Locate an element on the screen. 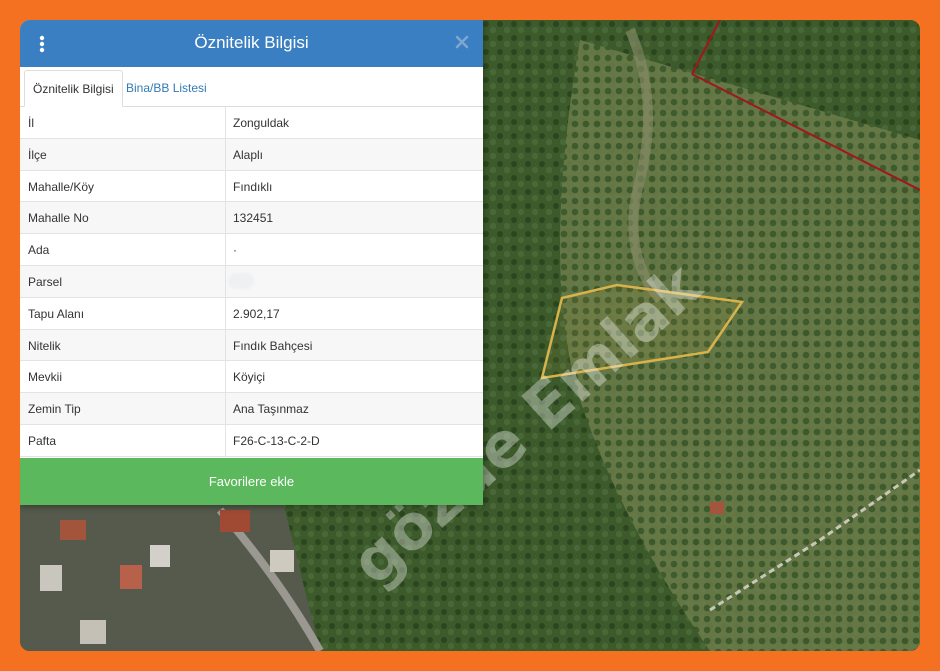 This screenshot has height=671, width=940. row-value: Fındık Bahçesi is located at coordinates (273, 345).